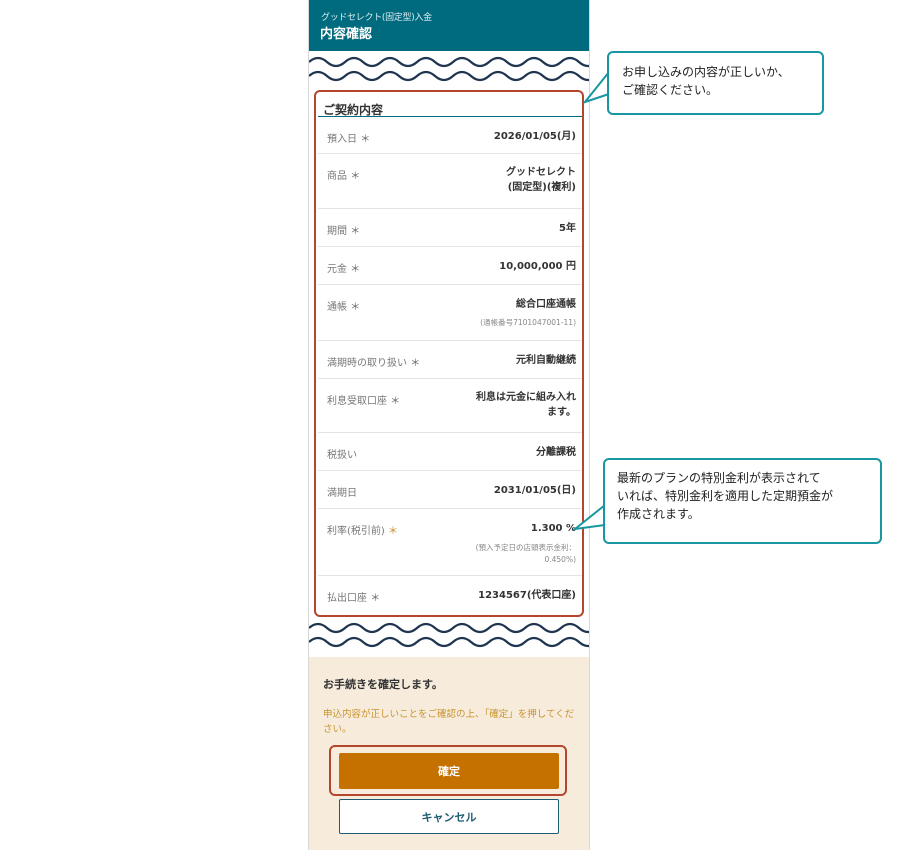 This screenshot has width=897, height=850. What do you see at coordinates (715, 83) in the screenshot?
I see `callout-check-contents: お申し込みの内容が正しいか、 ご確認ください。` at bounding box center [715, 83].